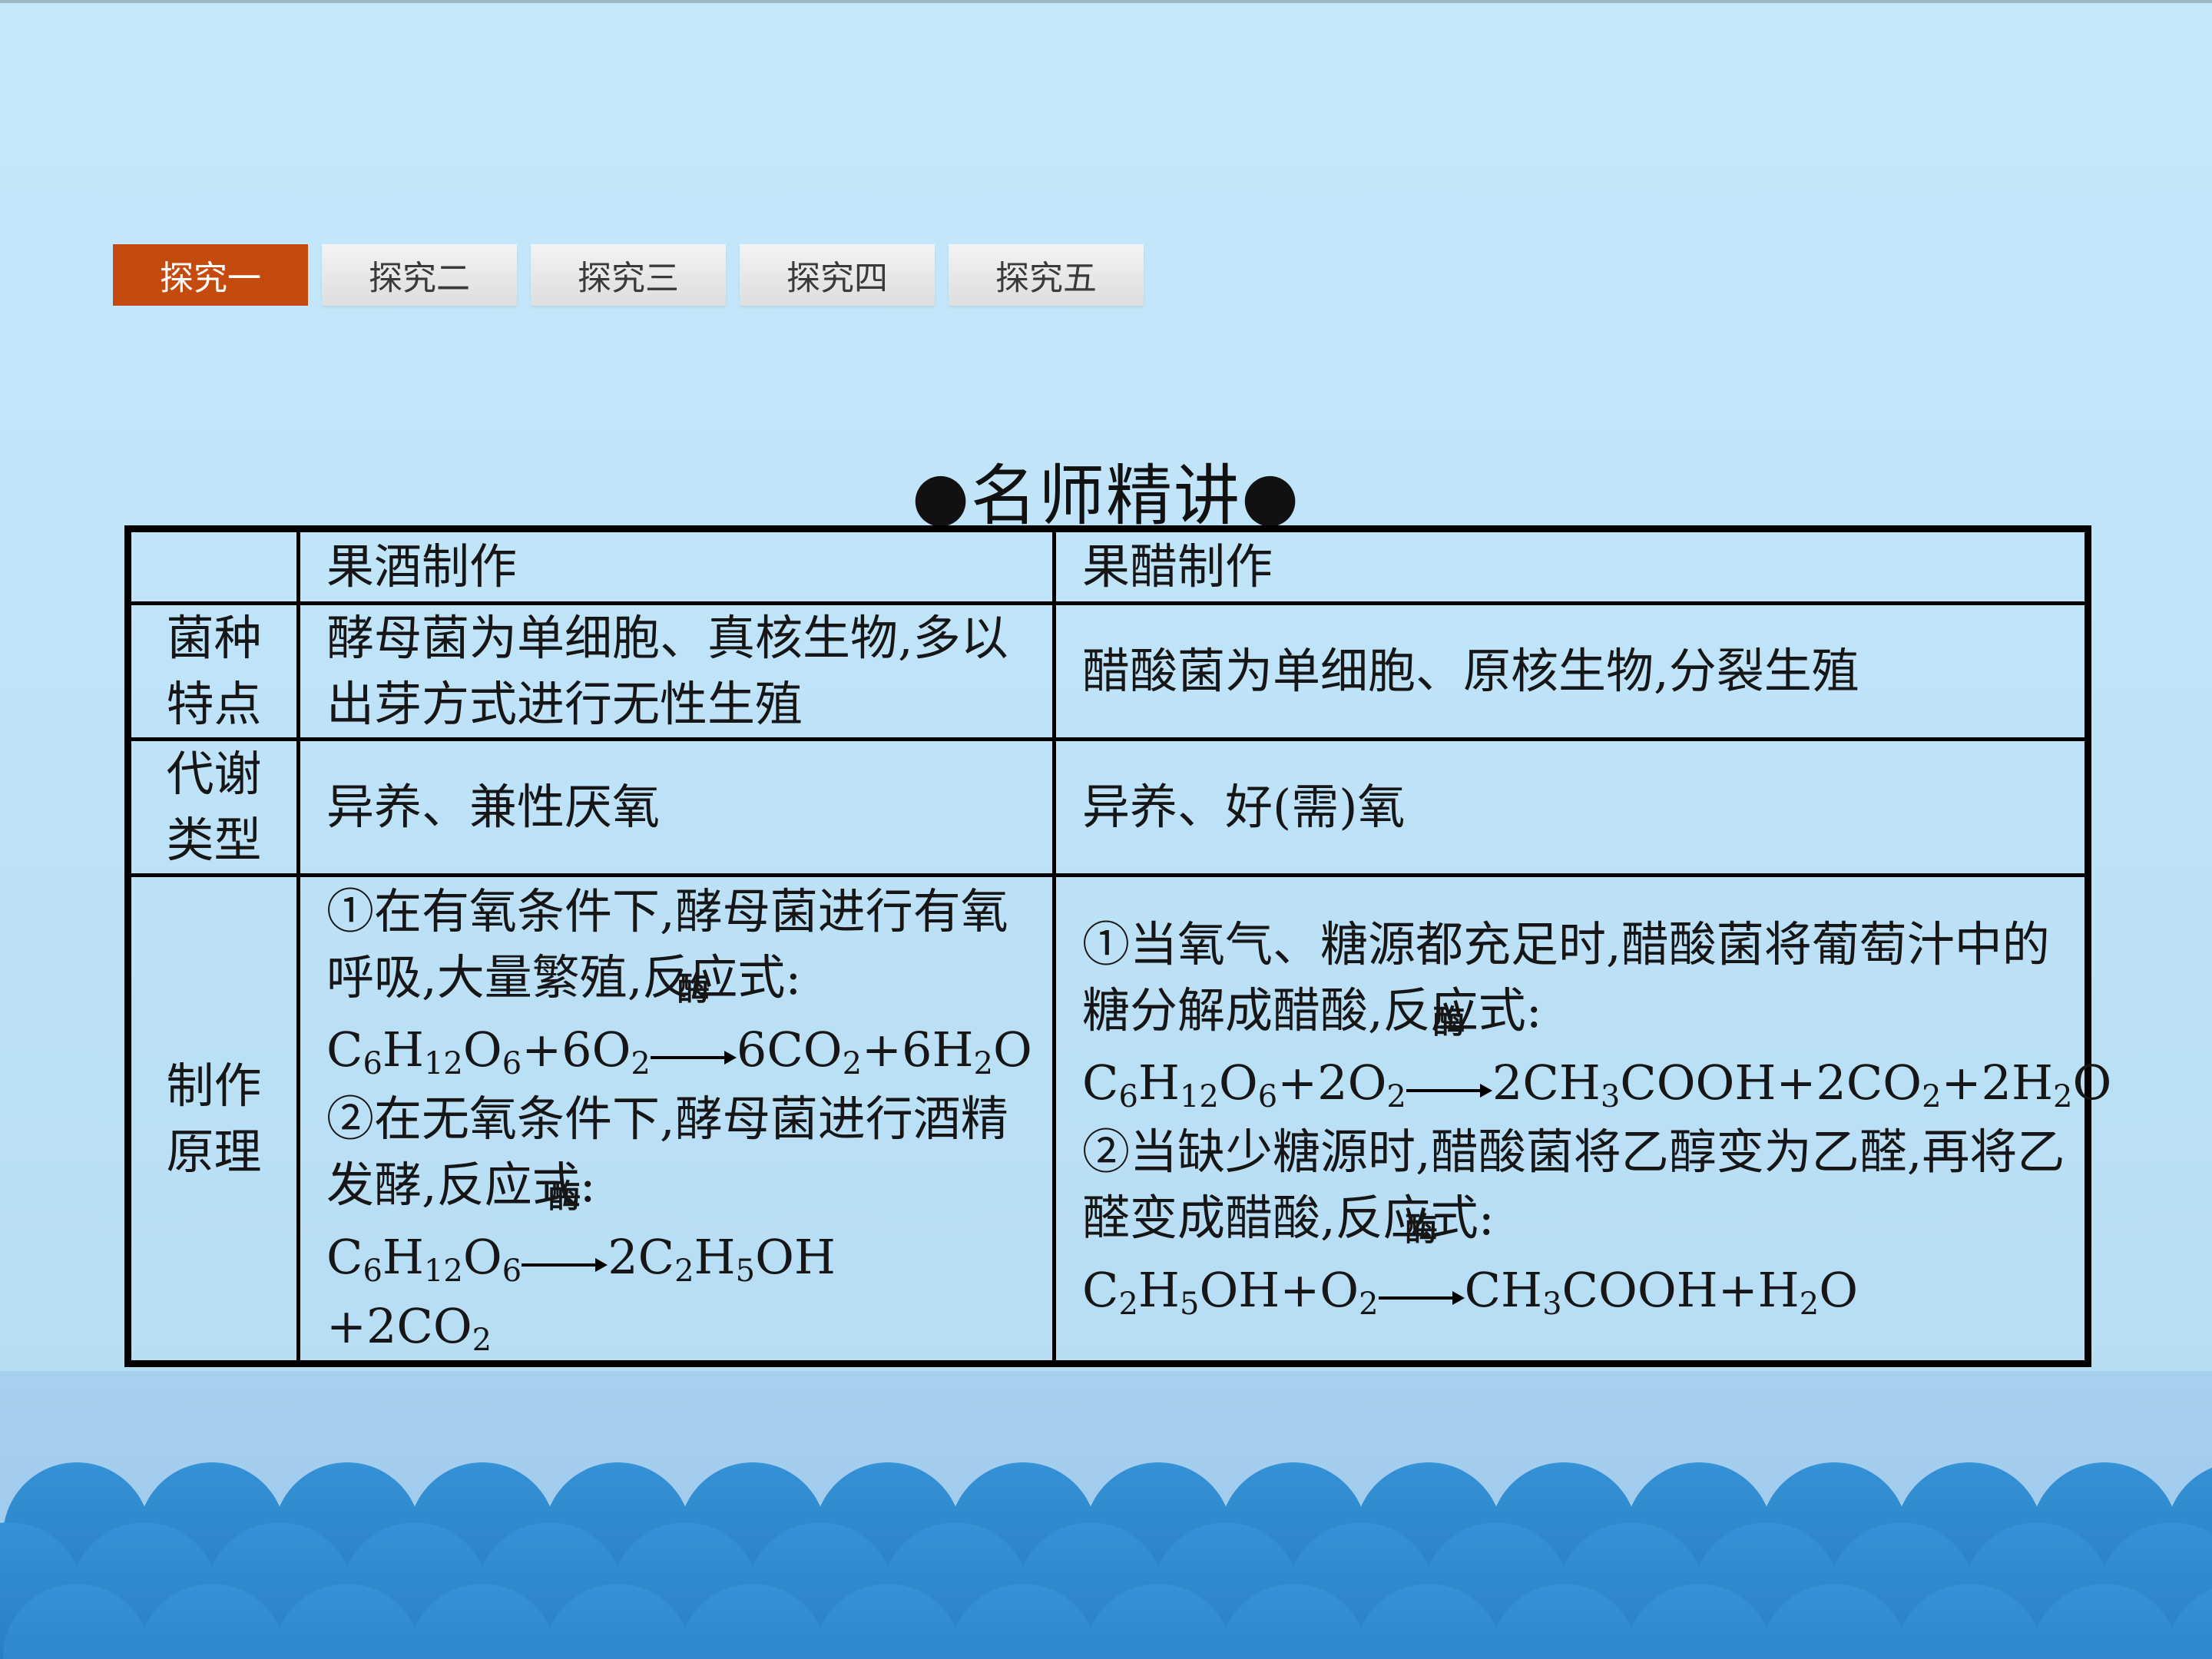 The width and height of the screenshot is (2212, 1659). What do you see at coordinates (676, 671) in the screenshot?
I see `wine-strain-cell: 酵母菌为单细胞、真核生物,多以出芽方式进行无性生殖` at bounding box center [676, 671].